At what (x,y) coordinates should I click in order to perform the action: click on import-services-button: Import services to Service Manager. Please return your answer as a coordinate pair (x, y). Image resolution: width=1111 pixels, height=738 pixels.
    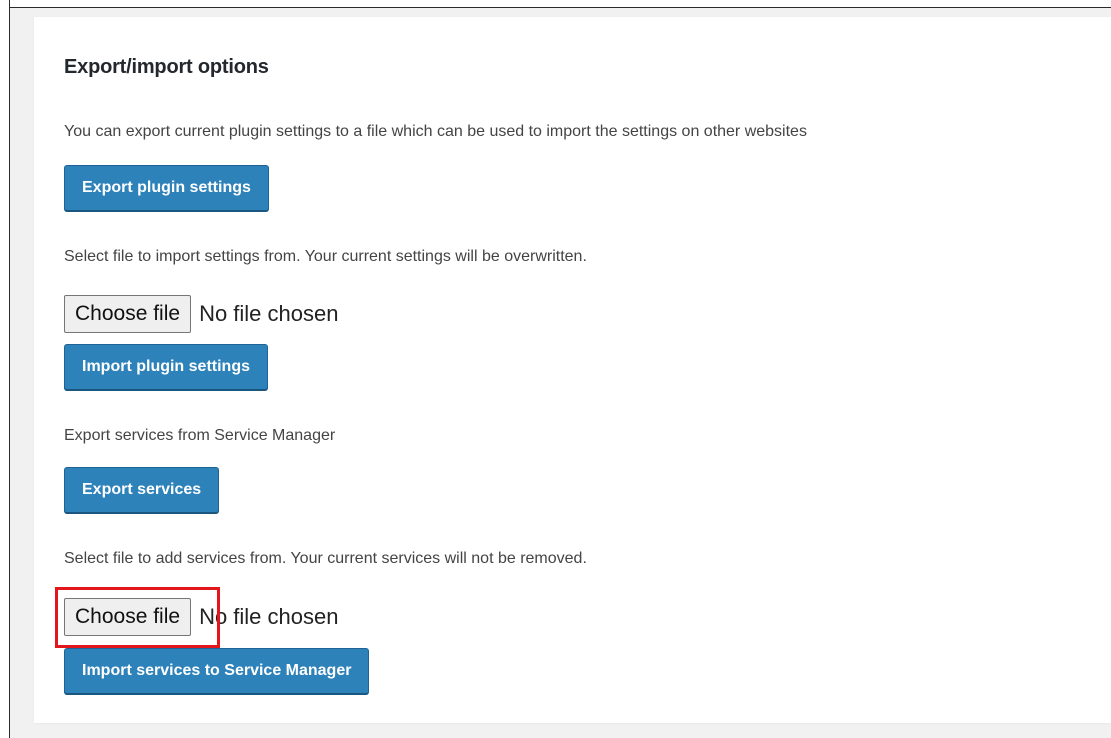
    Looking at the image, I should click on (217, 671).